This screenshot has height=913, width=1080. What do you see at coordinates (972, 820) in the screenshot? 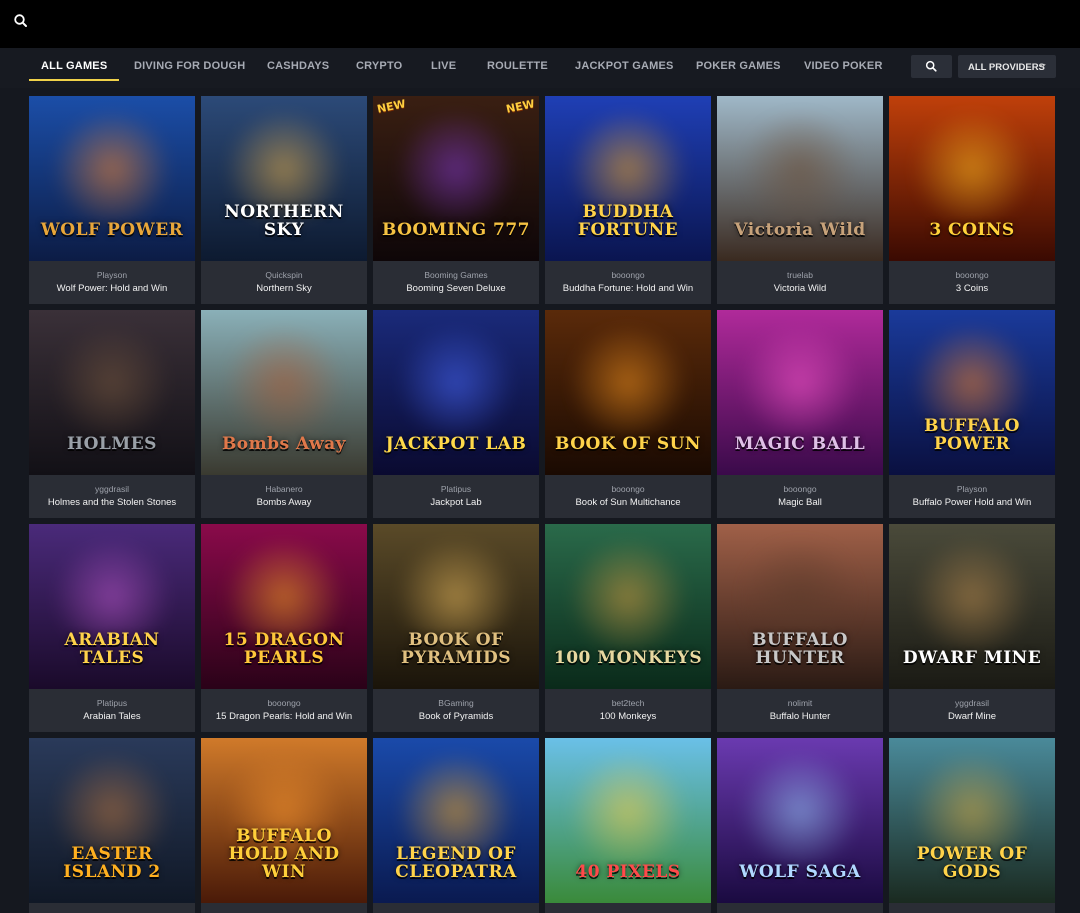
I see `game-thumbnail: POWER OF GODS` at bounding box center [972, 820].